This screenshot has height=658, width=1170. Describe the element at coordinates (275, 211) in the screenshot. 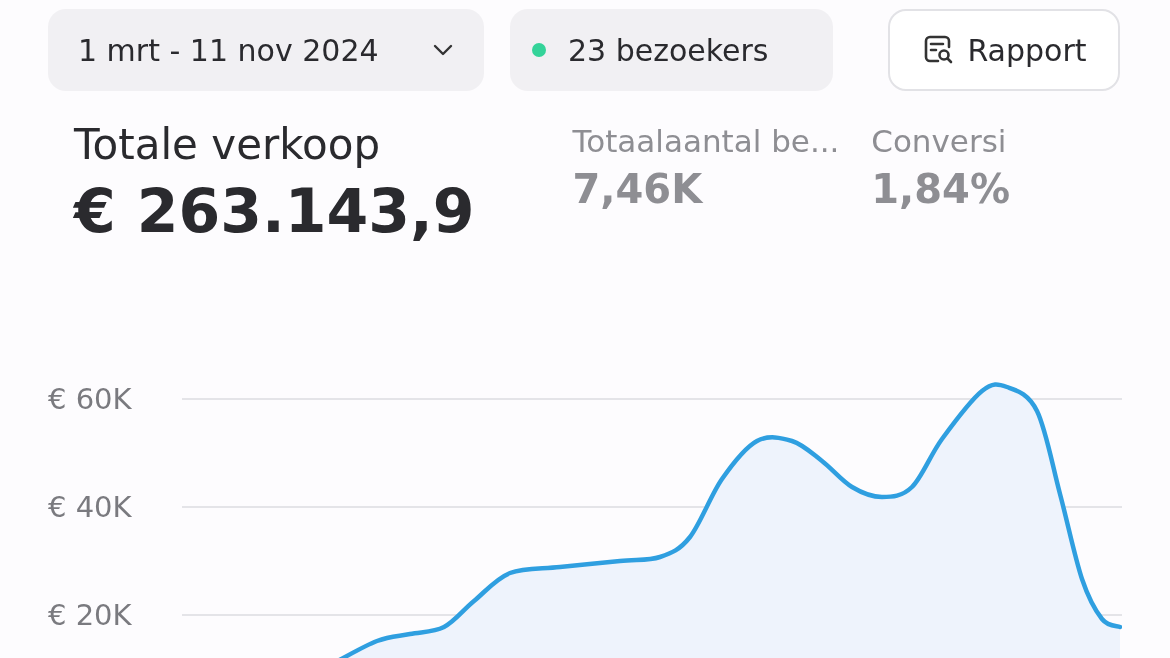

I see `metric-value: € 263.143,9` at that location.